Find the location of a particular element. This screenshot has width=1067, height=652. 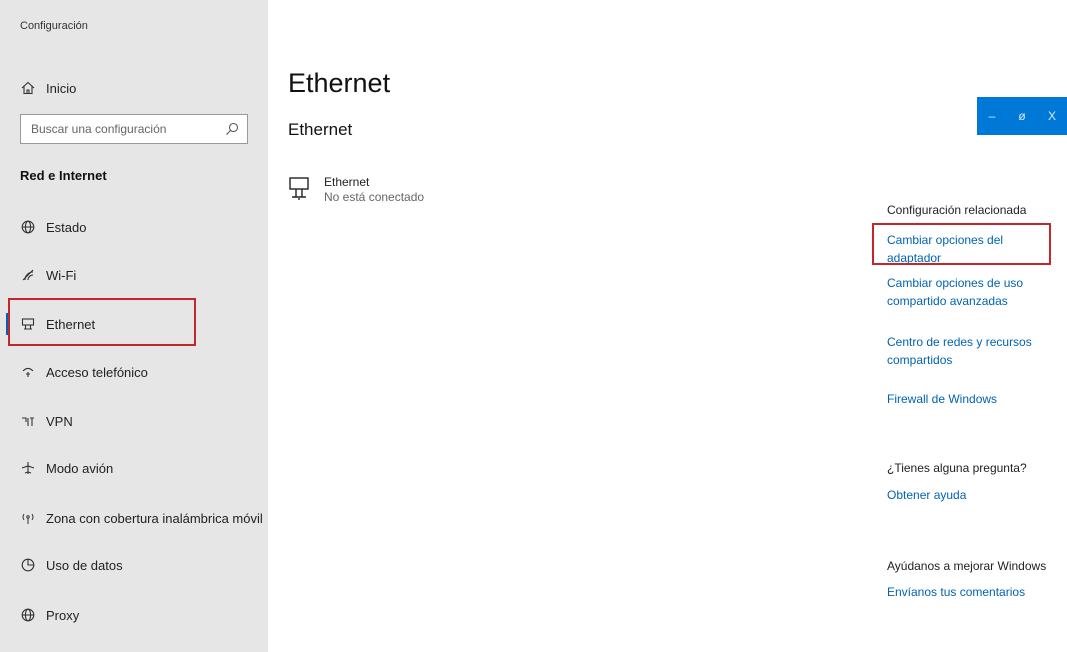

home-label: Inicio is located at coordinates (61, 88).